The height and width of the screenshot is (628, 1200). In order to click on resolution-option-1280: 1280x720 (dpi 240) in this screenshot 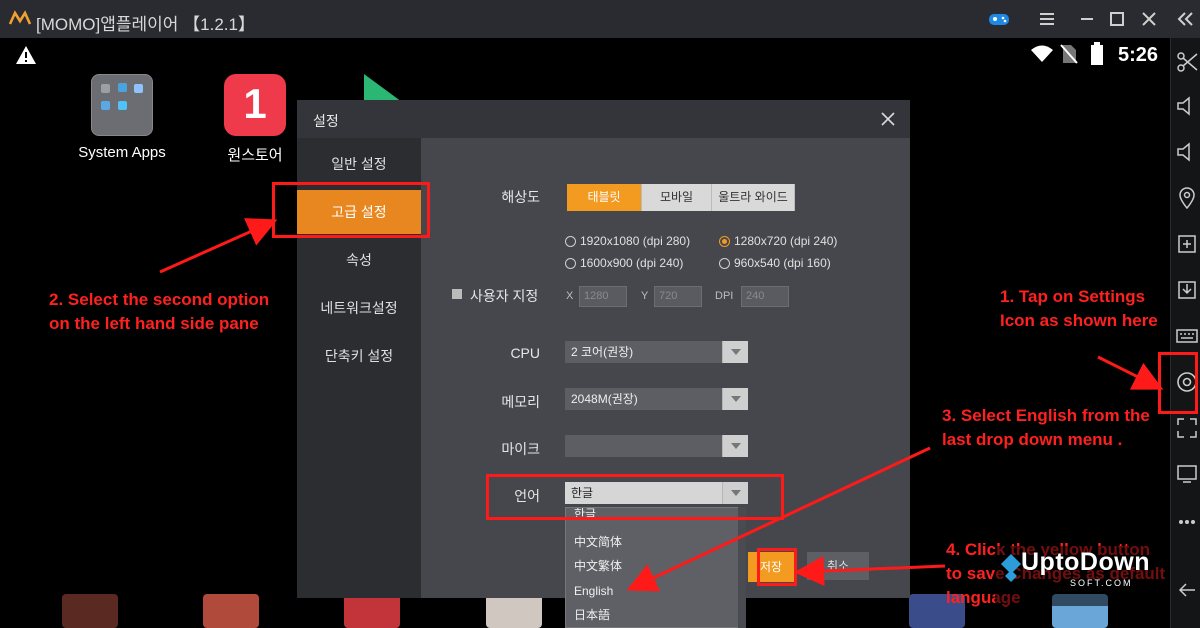, I will do `click(778, 241)`.